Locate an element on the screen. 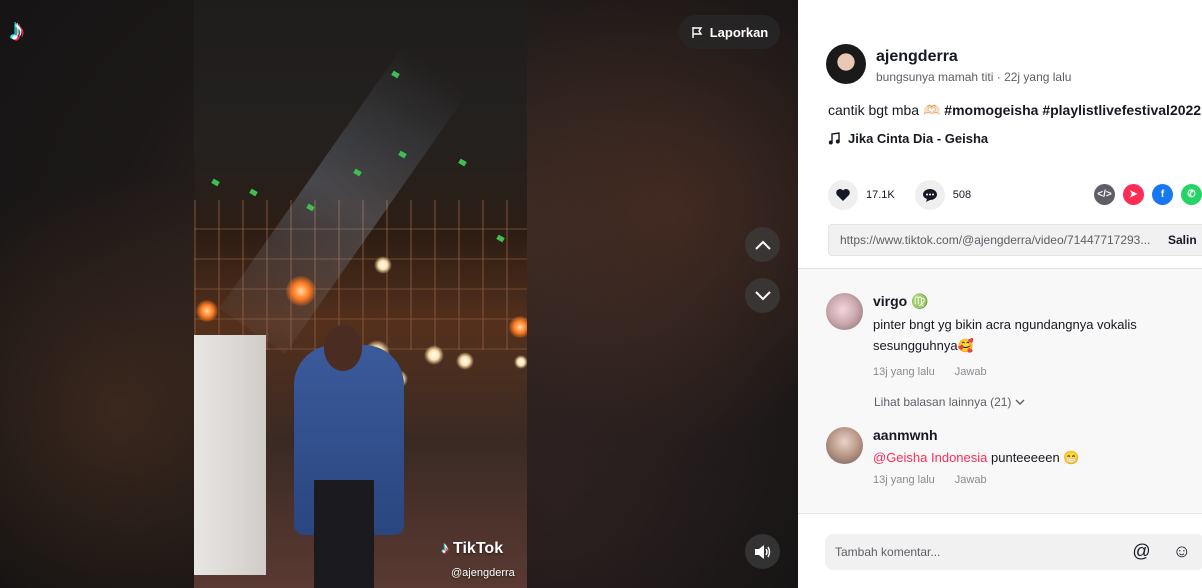 This screenshot has height=588, width=1202. music-link: Jika Cinta Dia - Geisha is located at coordinates (908, 138).